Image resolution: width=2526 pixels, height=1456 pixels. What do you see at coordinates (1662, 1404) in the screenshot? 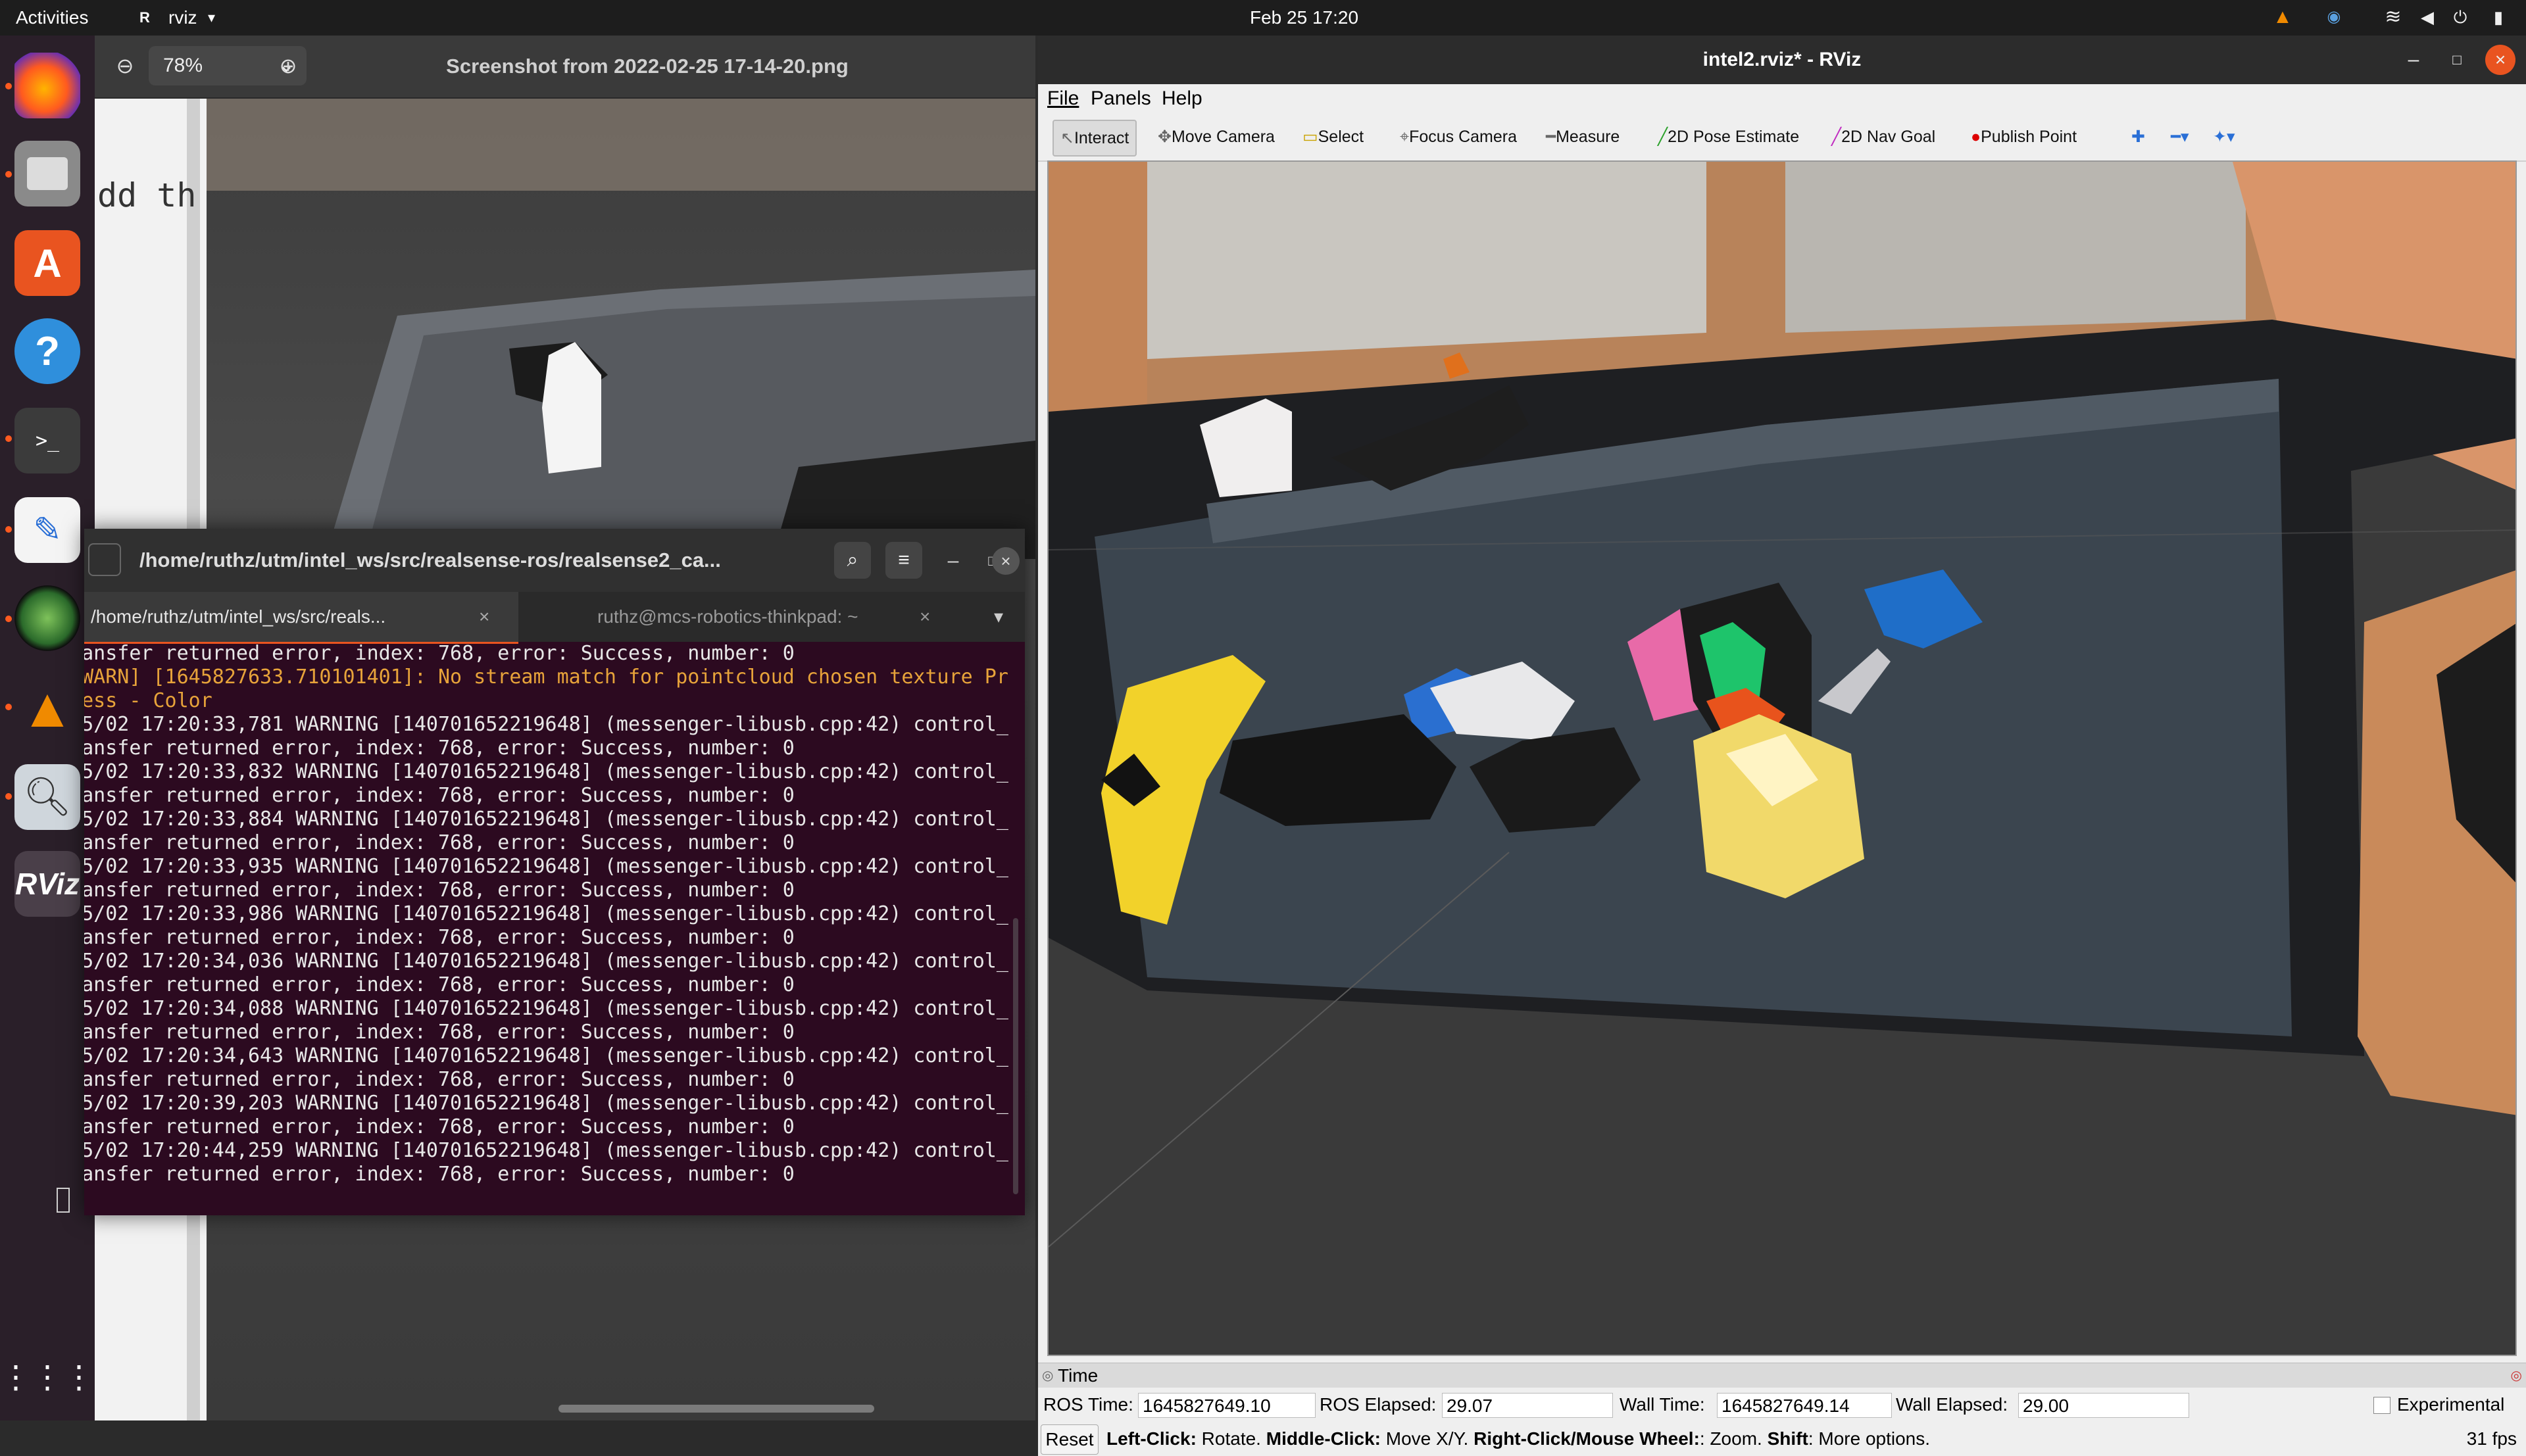
I see `wall-time-label: Wall Time:` at bounding box center [1662, 1404].